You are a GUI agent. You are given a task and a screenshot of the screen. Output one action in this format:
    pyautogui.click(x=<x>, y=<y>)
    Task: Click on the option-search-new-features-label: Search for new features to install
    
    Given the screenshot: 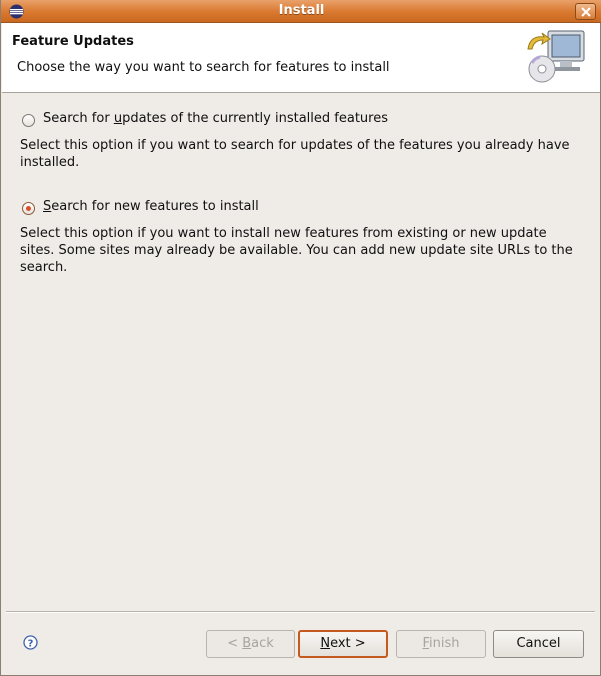 What is the action you would take?
    pyautogui.click(x=151, y=206)
    